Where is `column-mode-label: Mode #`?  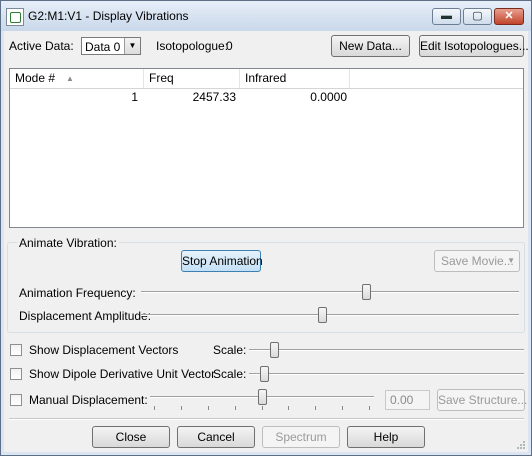 column-mode-label: Mode # is located at coordinates (35, 78).